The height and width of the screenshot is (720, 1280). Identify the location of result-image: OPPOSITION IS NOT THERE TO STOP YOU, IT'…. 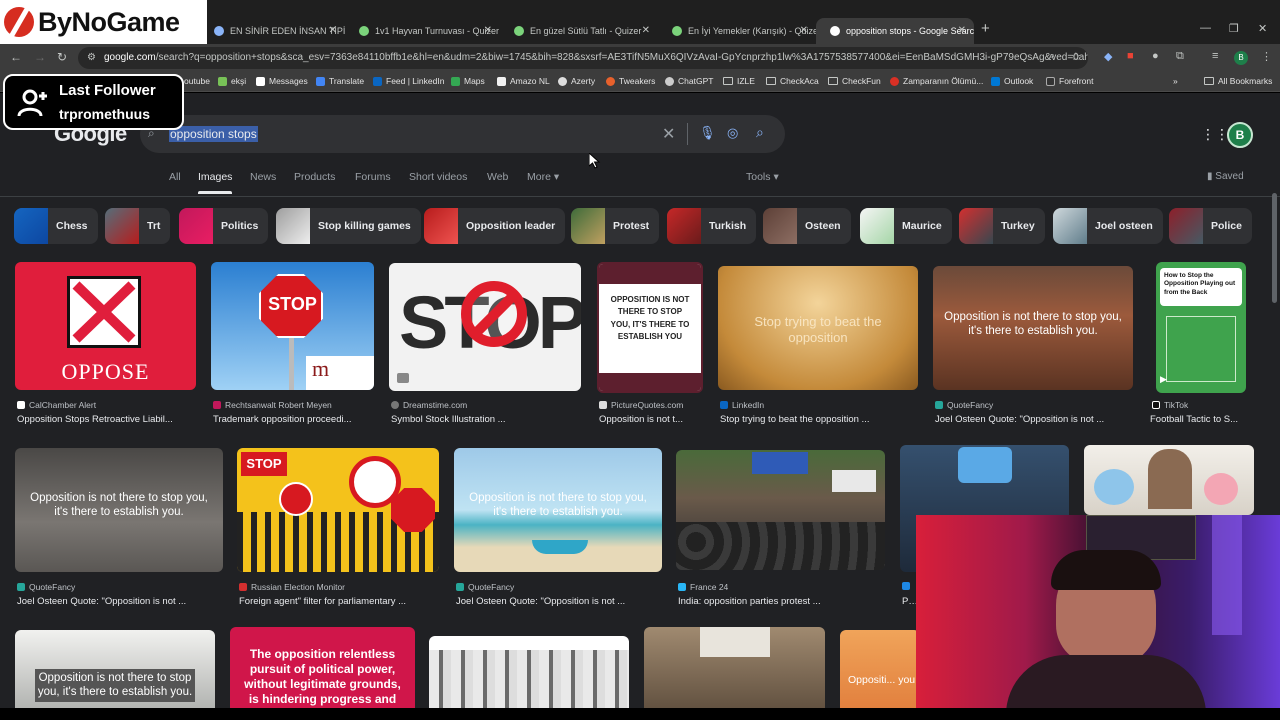
(650, 327).